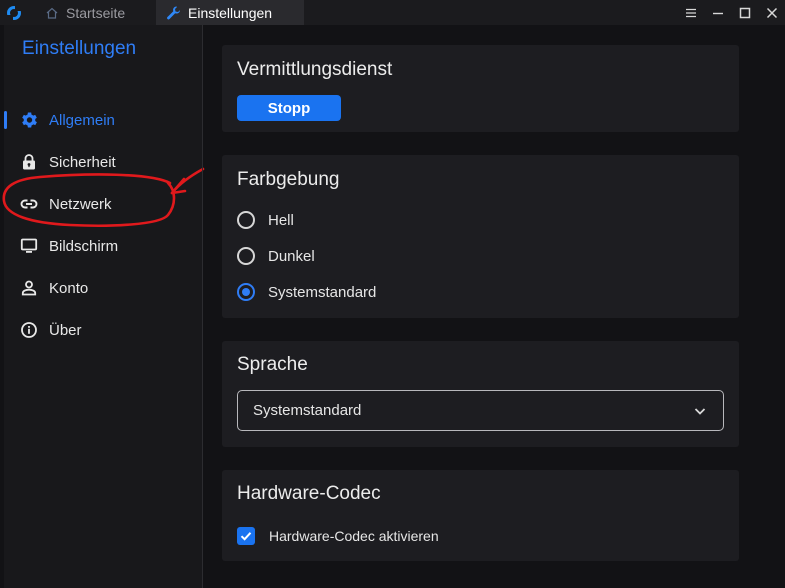 The image size is (785, 588). What do you see at coordinates (272, 364) in the screenshot?
I see `card-title: Sprache` at bounding box center [272, 364].